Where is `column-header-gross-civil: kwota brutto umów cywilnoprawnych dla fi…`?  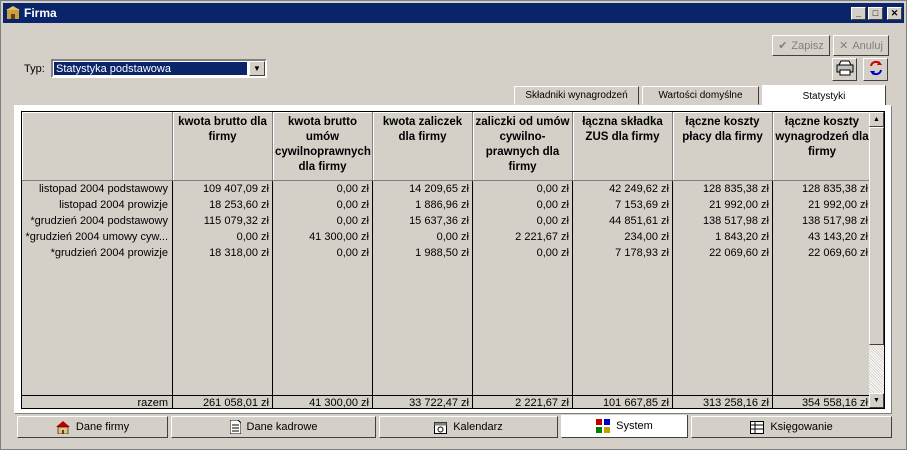
column-header-gross-civil: kwota brutto umów cywilnoprawnych dla fi… is located at coordinates (323, 146).